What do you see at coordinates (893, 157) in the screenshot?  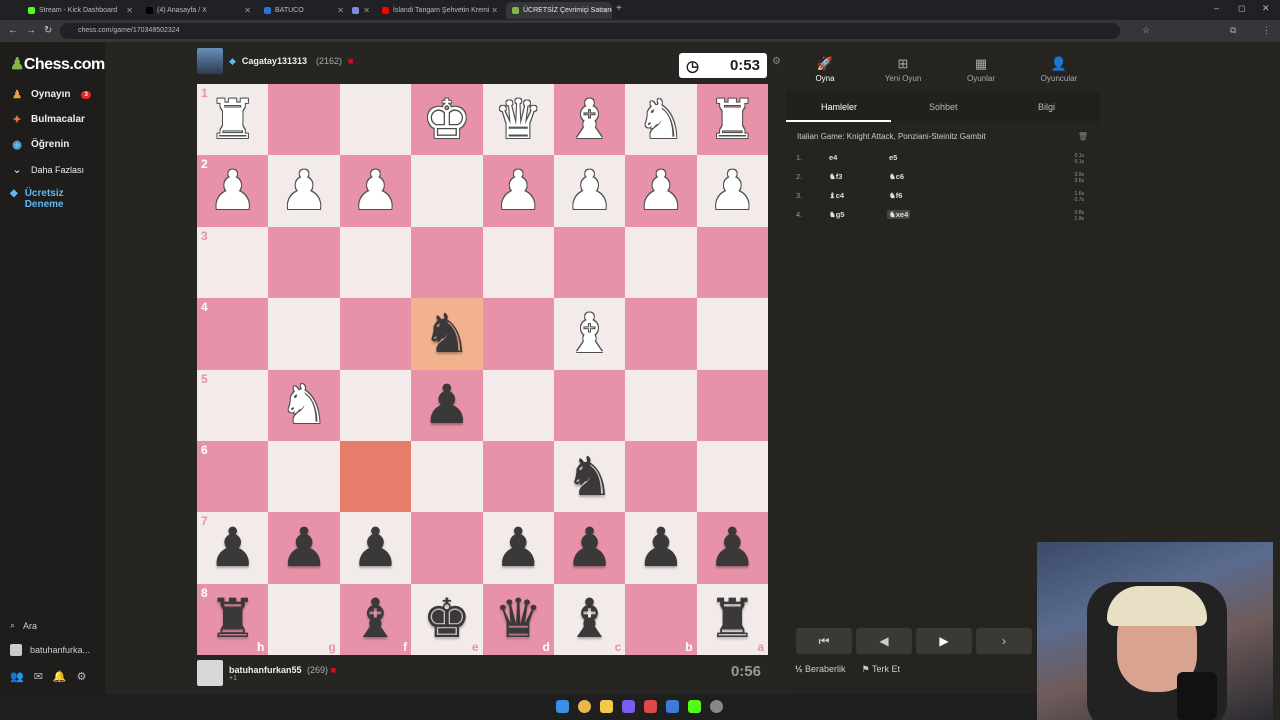 I see `black-move: e5` at bounding box center [893, 157].